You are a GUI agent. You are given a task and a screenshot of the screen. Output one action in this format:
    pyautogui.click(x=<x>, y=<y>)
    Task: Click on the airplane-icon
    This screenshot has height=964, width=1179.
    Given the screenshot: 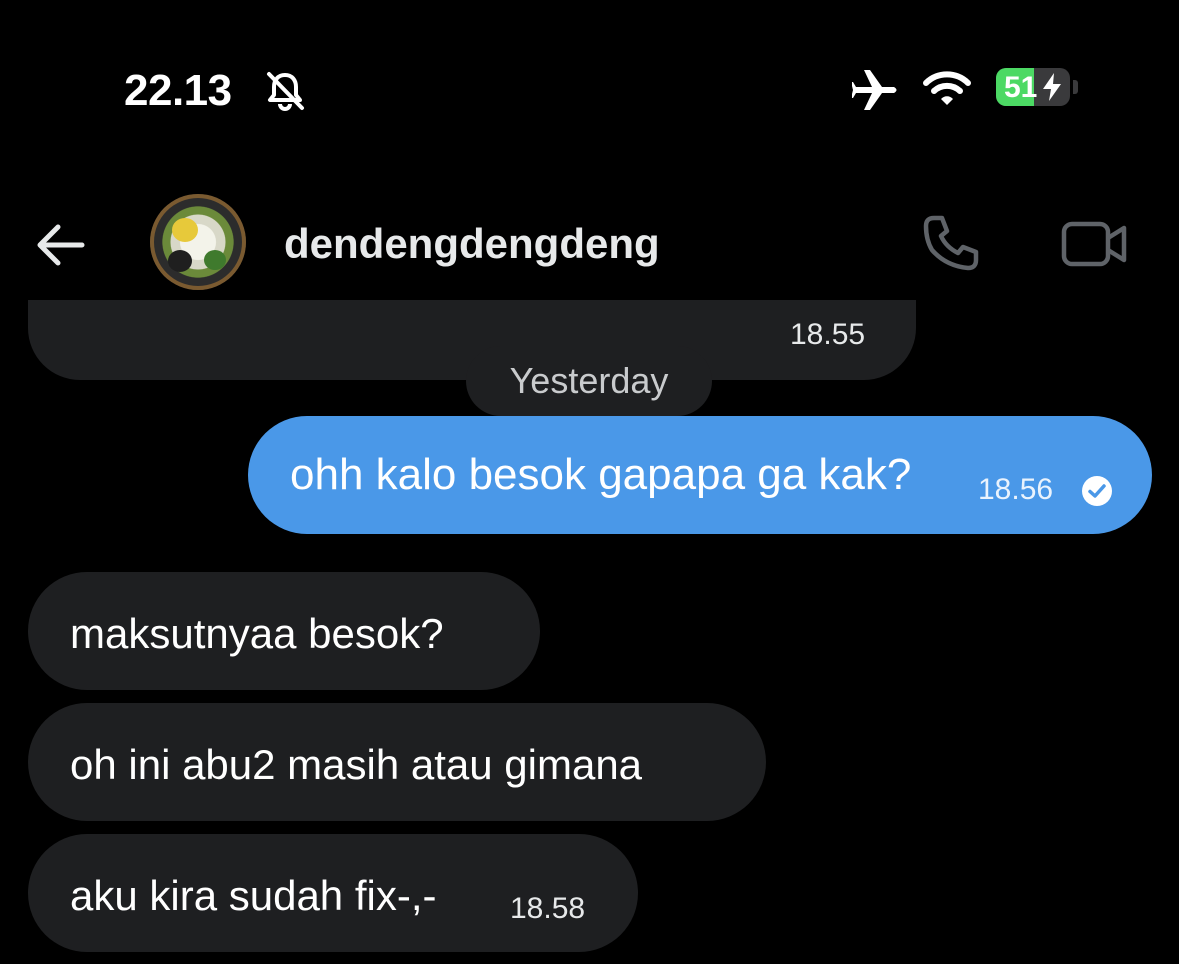 What is the action you would take?
    pyautogui.click(x=874, y=90)
    